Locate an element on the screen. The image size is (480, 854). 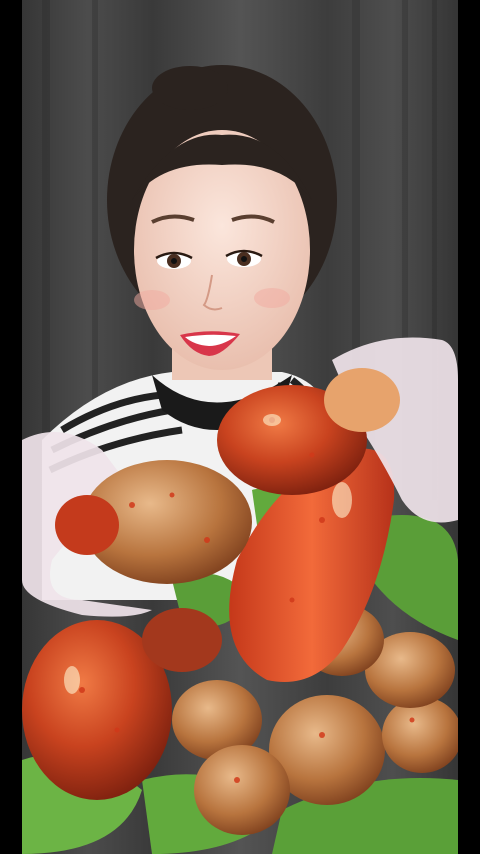
right-cheek is located at coordinates (272, 298).